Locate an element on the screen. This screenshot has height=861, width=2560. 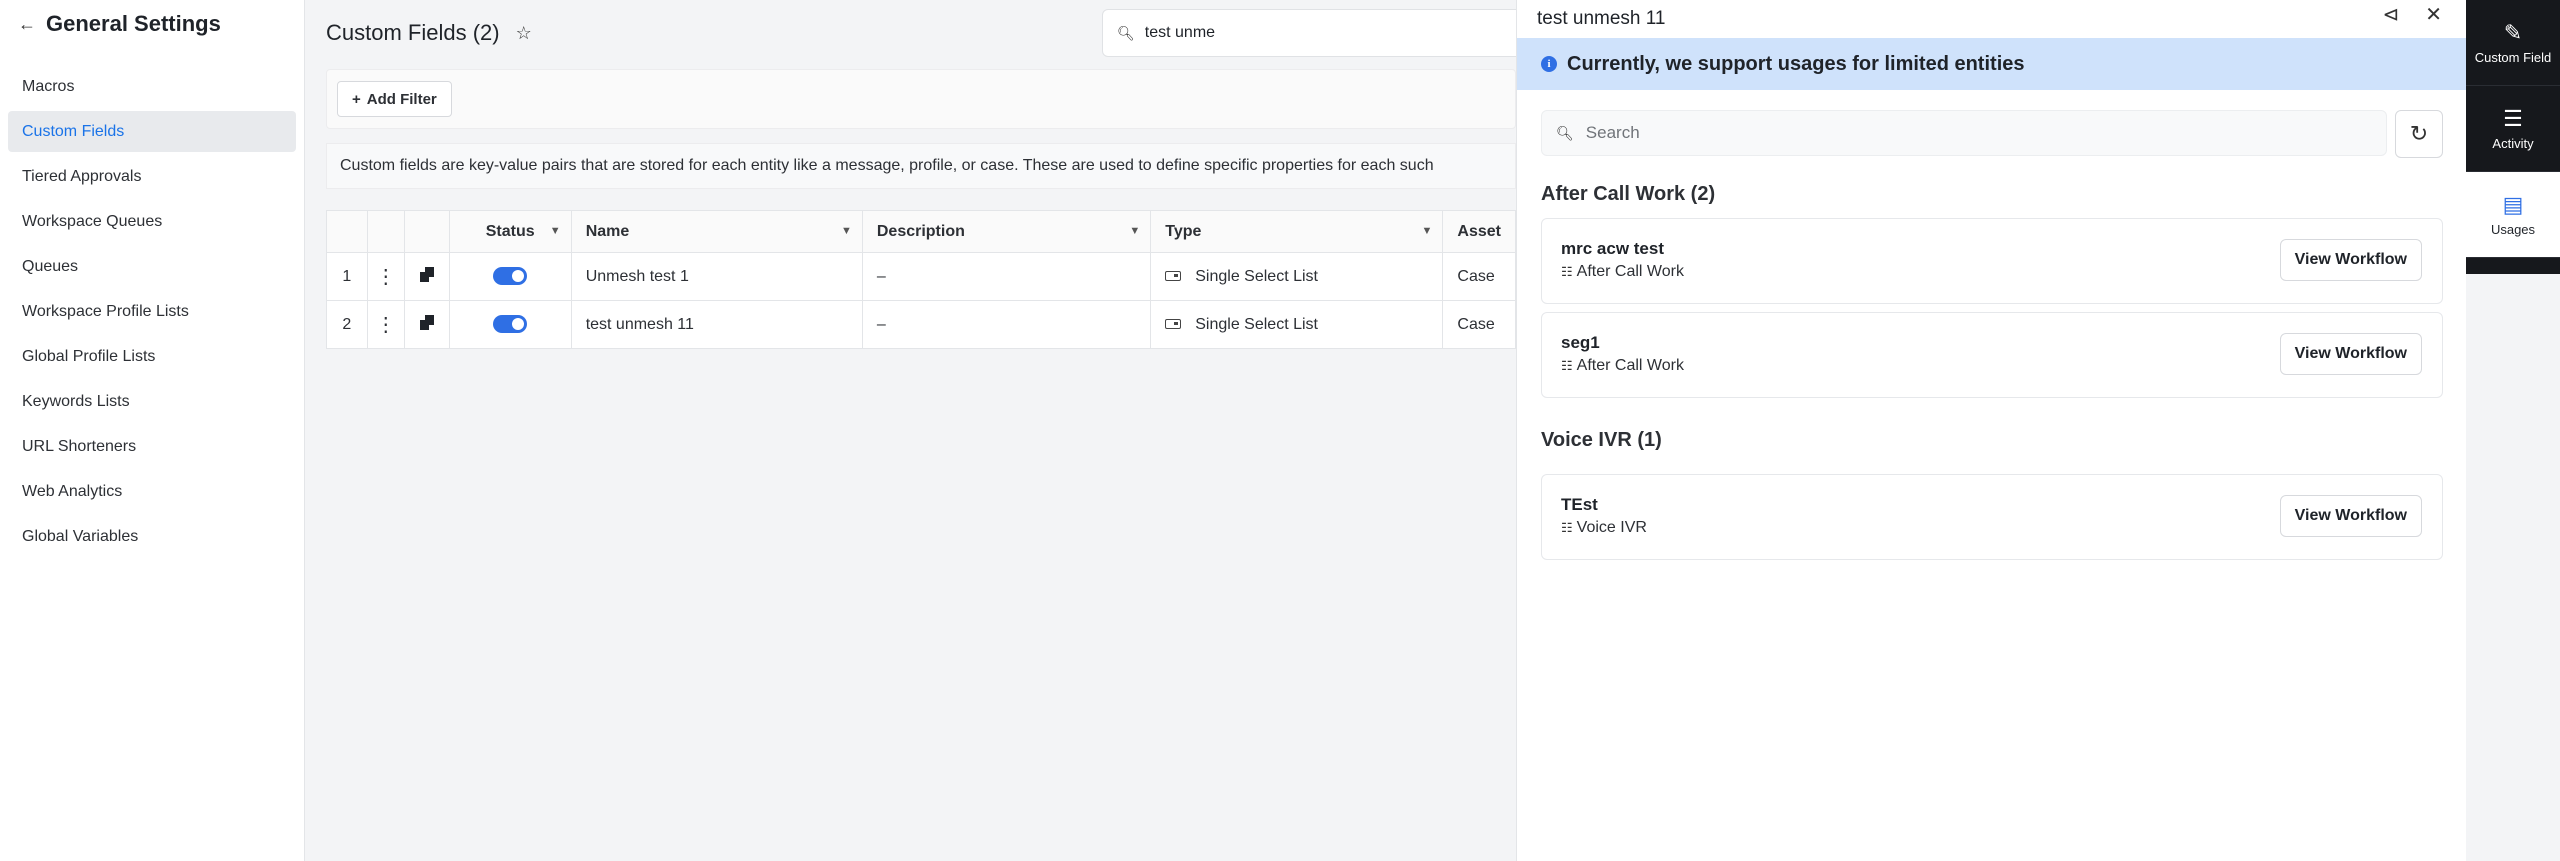
panel-search-row: 🔍︎ ↻ is located at coordinates (1991, 133).